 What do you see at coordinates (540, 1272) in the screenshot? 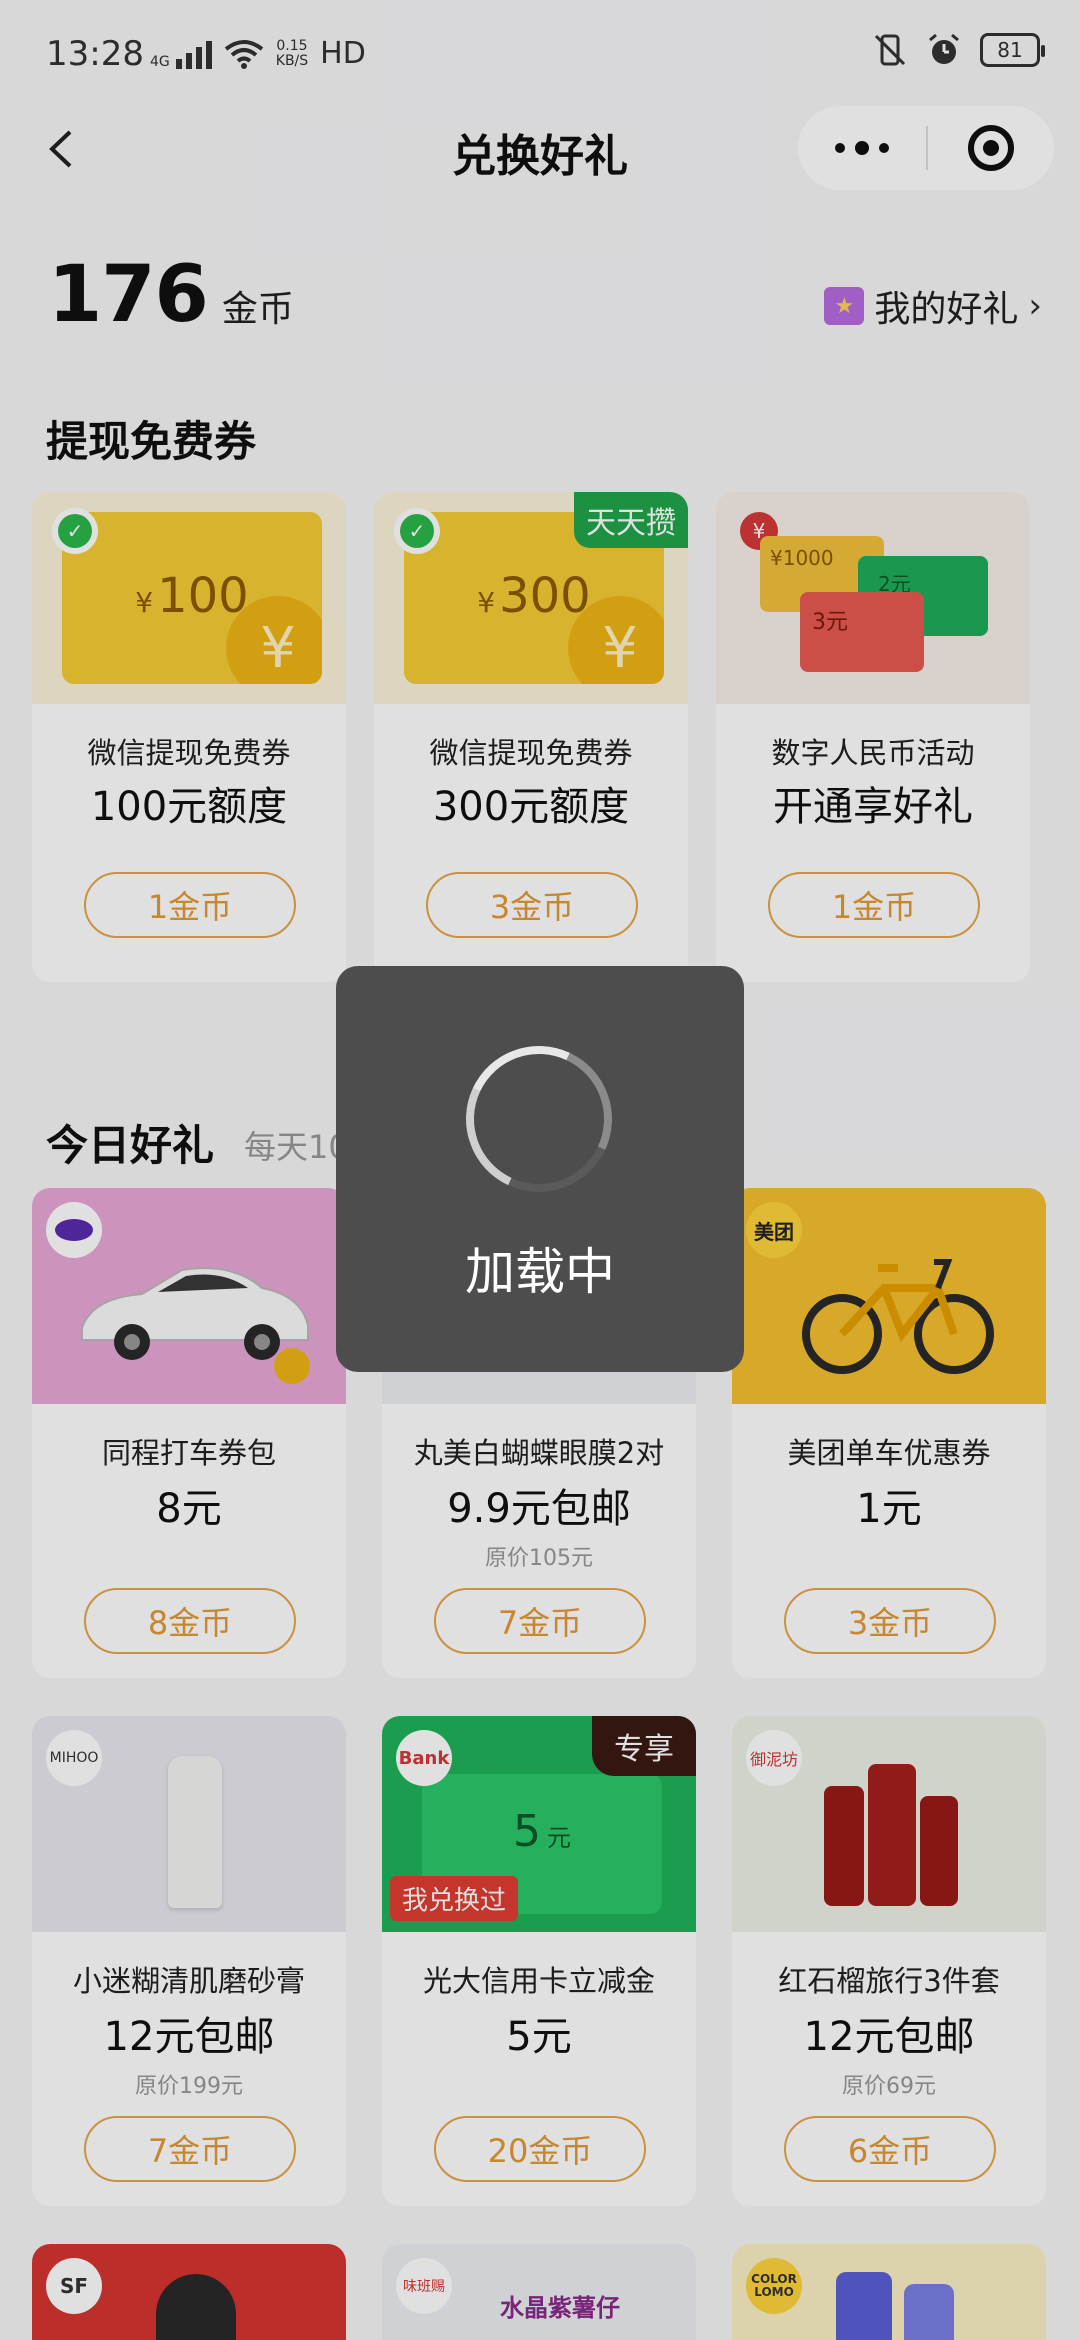
I see `loading-text: 加载中` at bounding box center [540, 1272].